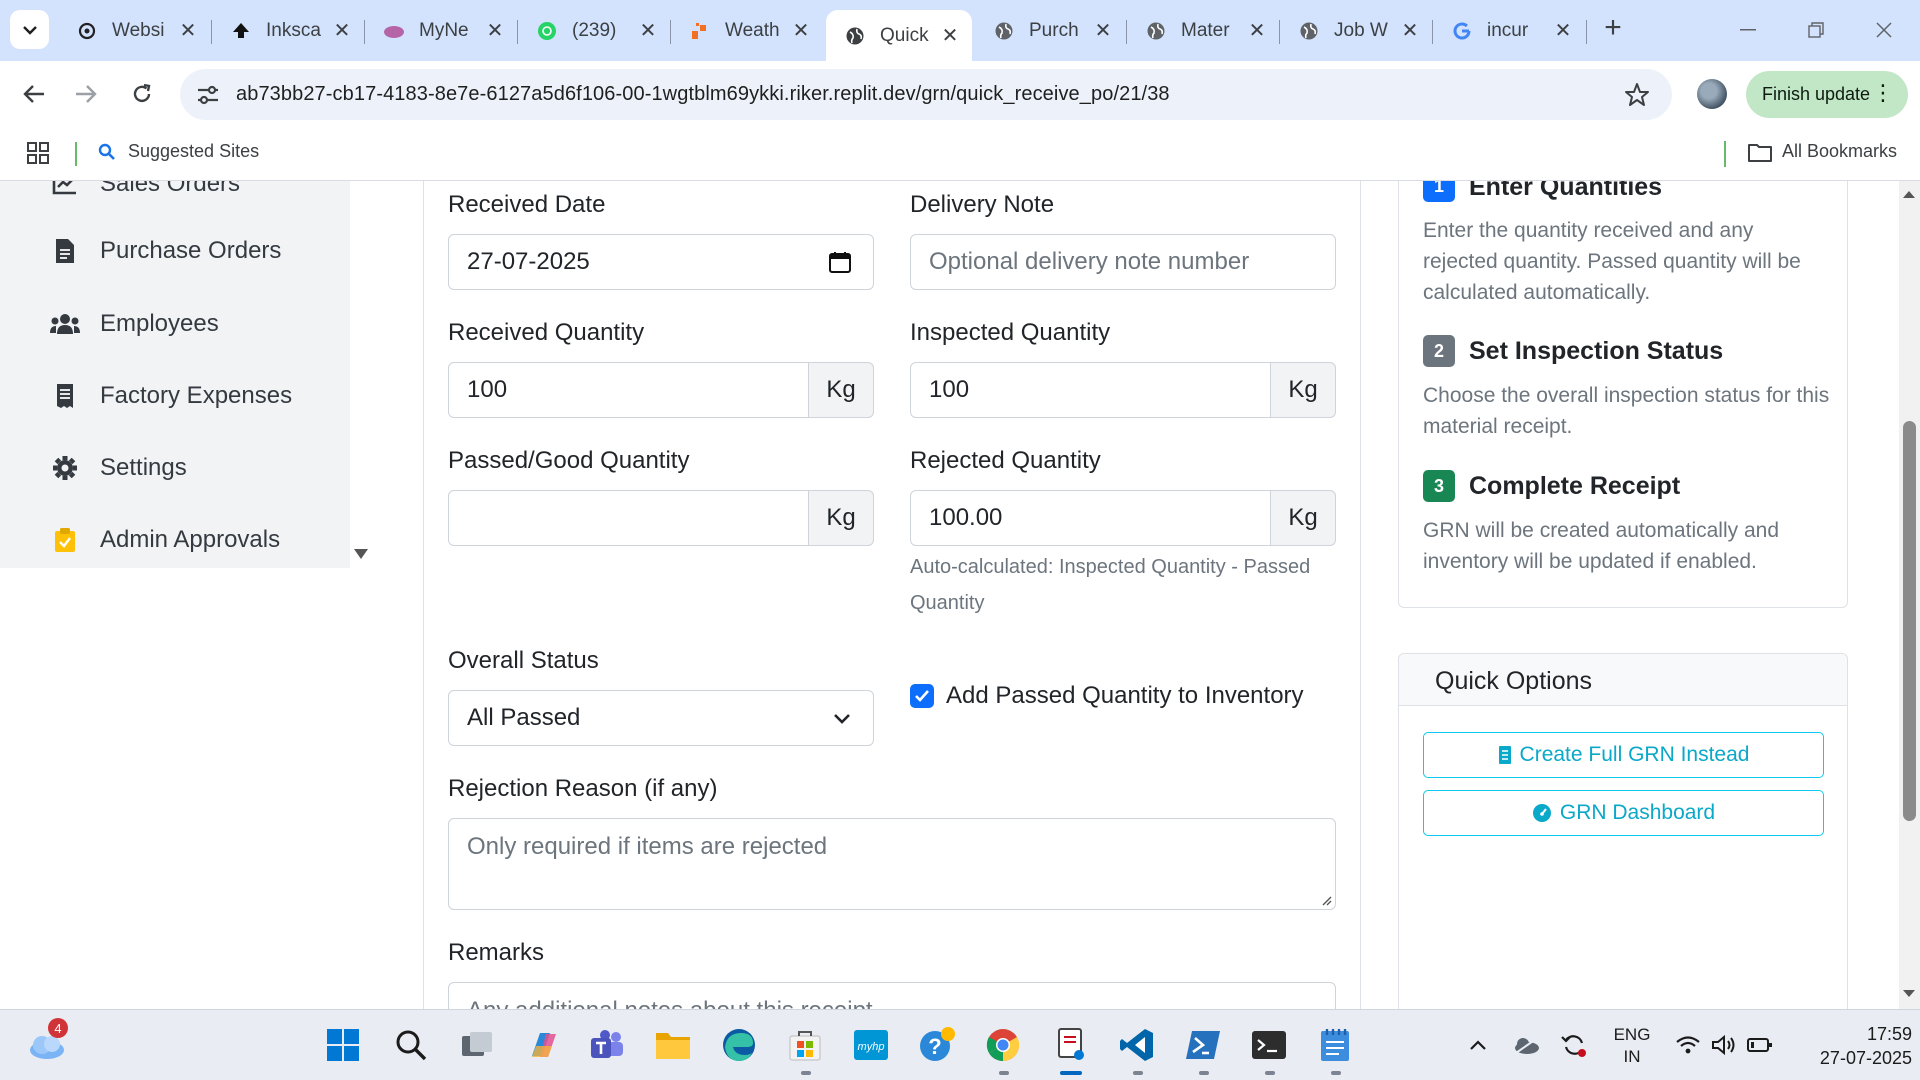 The height and width of the screenshot is (1080, 1920). What do you see at coordinates (1853, 1046) in the screenshot?
I see `clock: 17:59 27-07-2025` at bounding box center [1853, 1046].